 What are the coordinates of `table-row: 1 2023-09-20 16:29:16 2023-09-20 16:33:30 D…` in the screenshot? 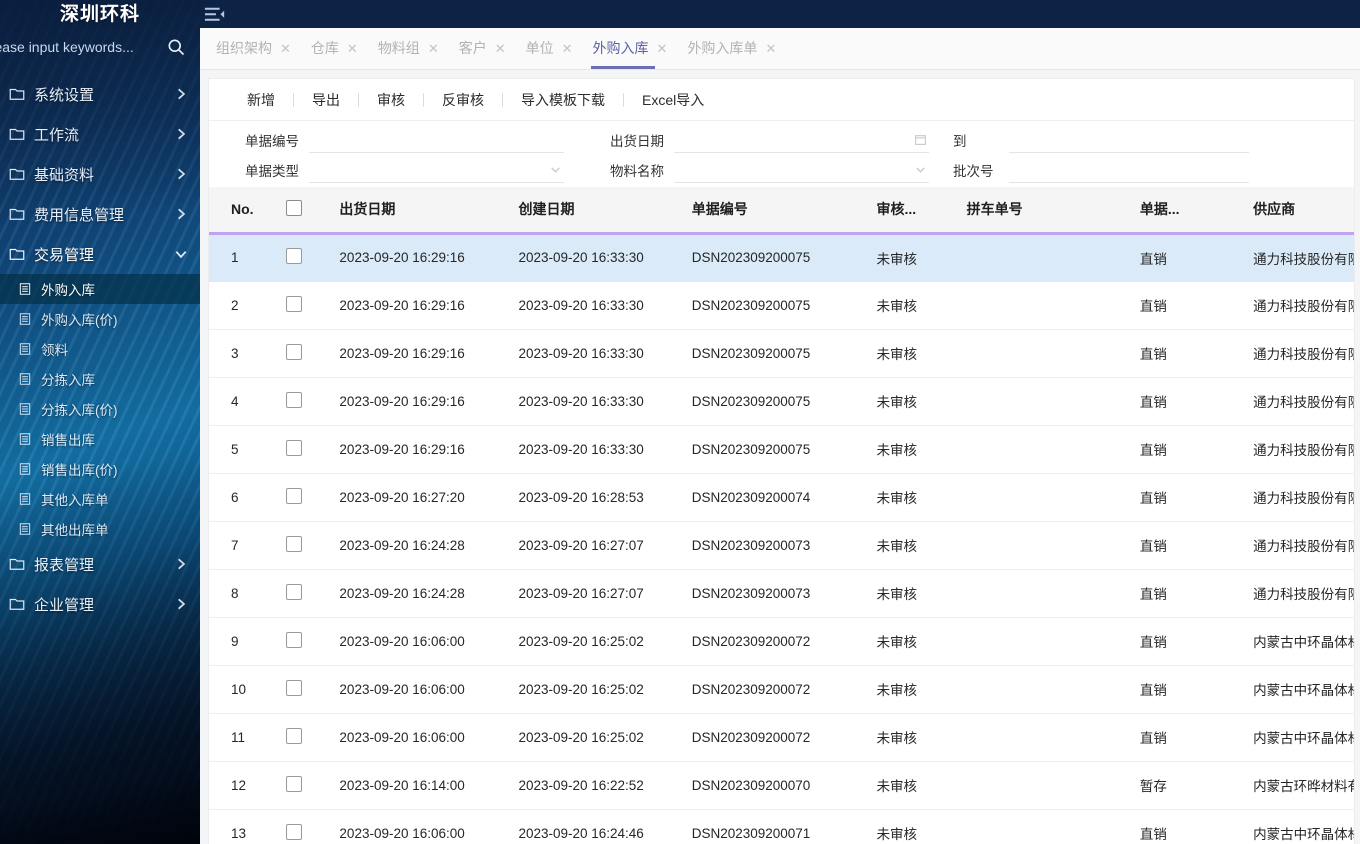 It's located at (781, 257).